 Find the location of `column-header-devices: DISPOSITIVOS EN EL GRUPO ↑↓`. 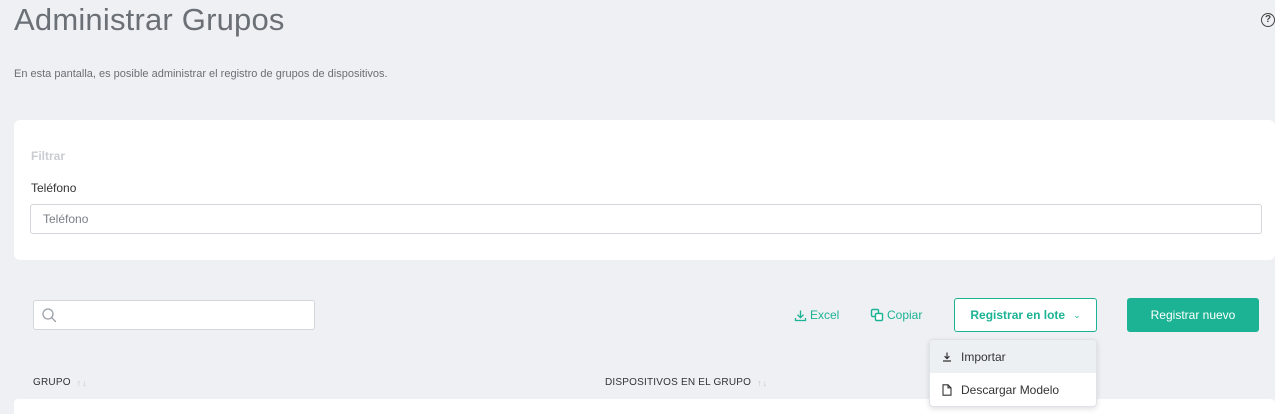

column-header-devices: DISPOSITIVOS EN EL GRUPO ↑↓ is located at coordinates (686, 382).